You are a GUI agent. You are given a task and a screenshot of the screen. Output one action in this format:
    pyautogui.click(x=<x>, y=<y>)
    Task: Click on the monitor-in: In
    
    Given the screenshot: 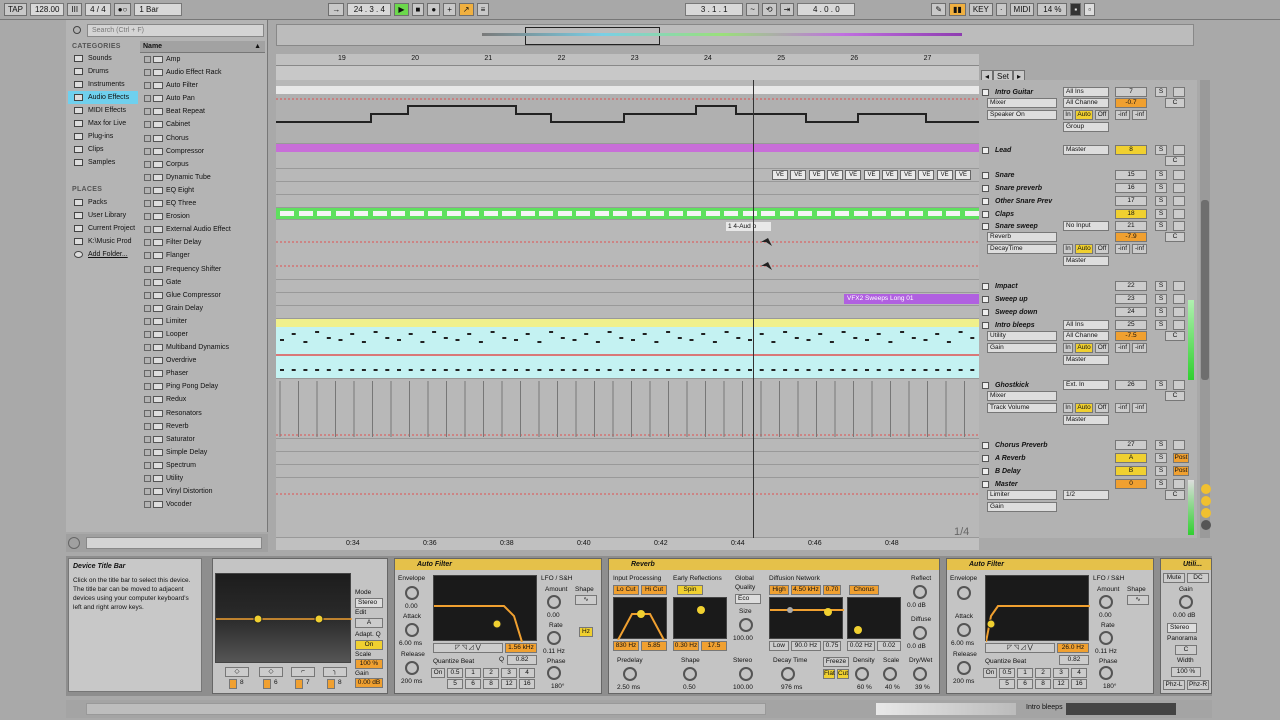 What is the action you would take?
    pyautogui.click(x=1068, y=348)
    